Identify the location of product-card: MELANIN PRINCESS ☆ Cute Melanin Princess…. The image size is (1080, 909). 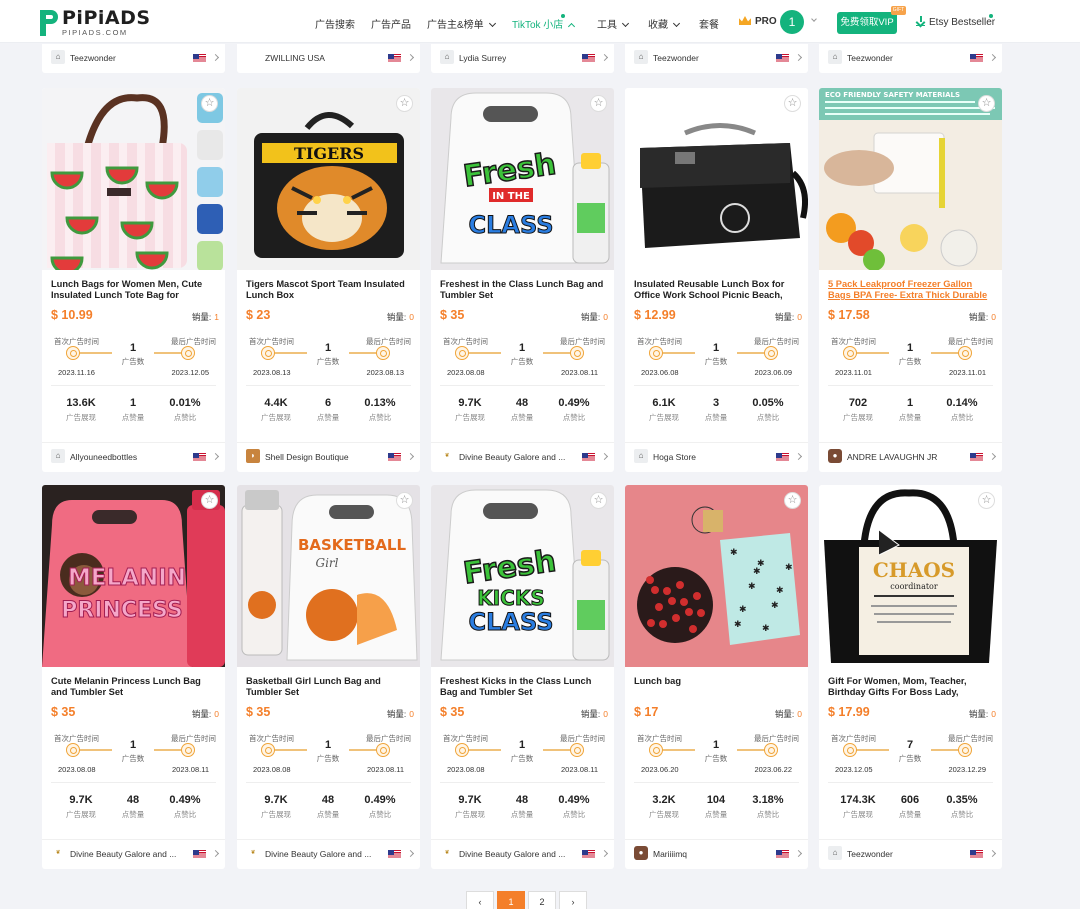
(133, 677).